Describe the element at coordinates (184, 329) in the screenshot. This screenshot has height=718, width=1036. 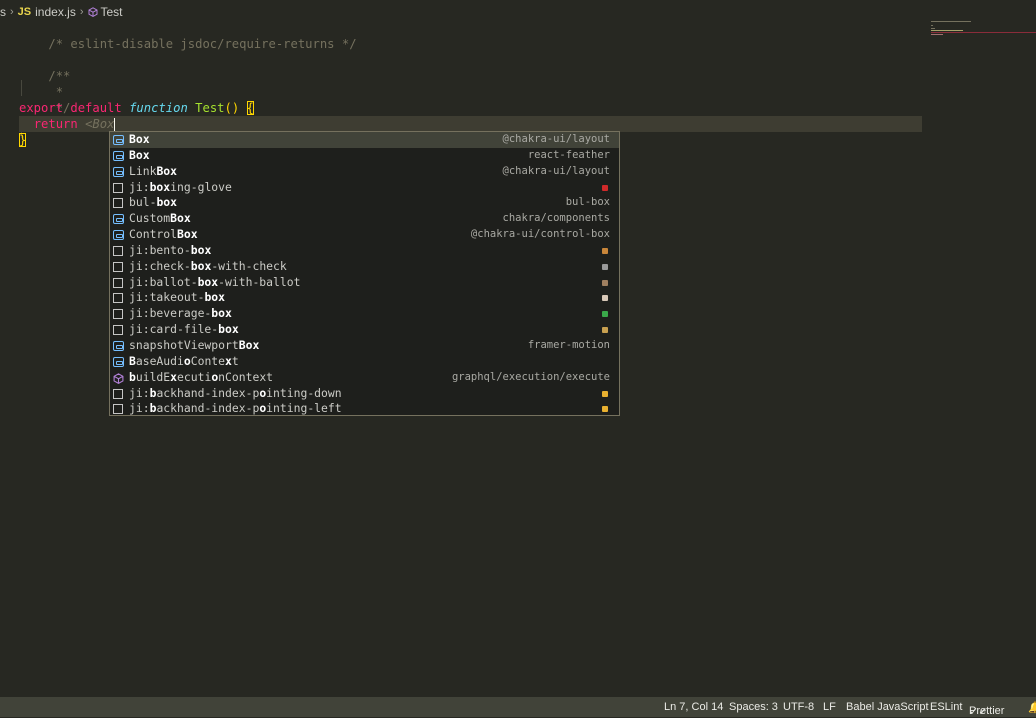
I see `suggestion-label: ji:card-file-box` at that location.